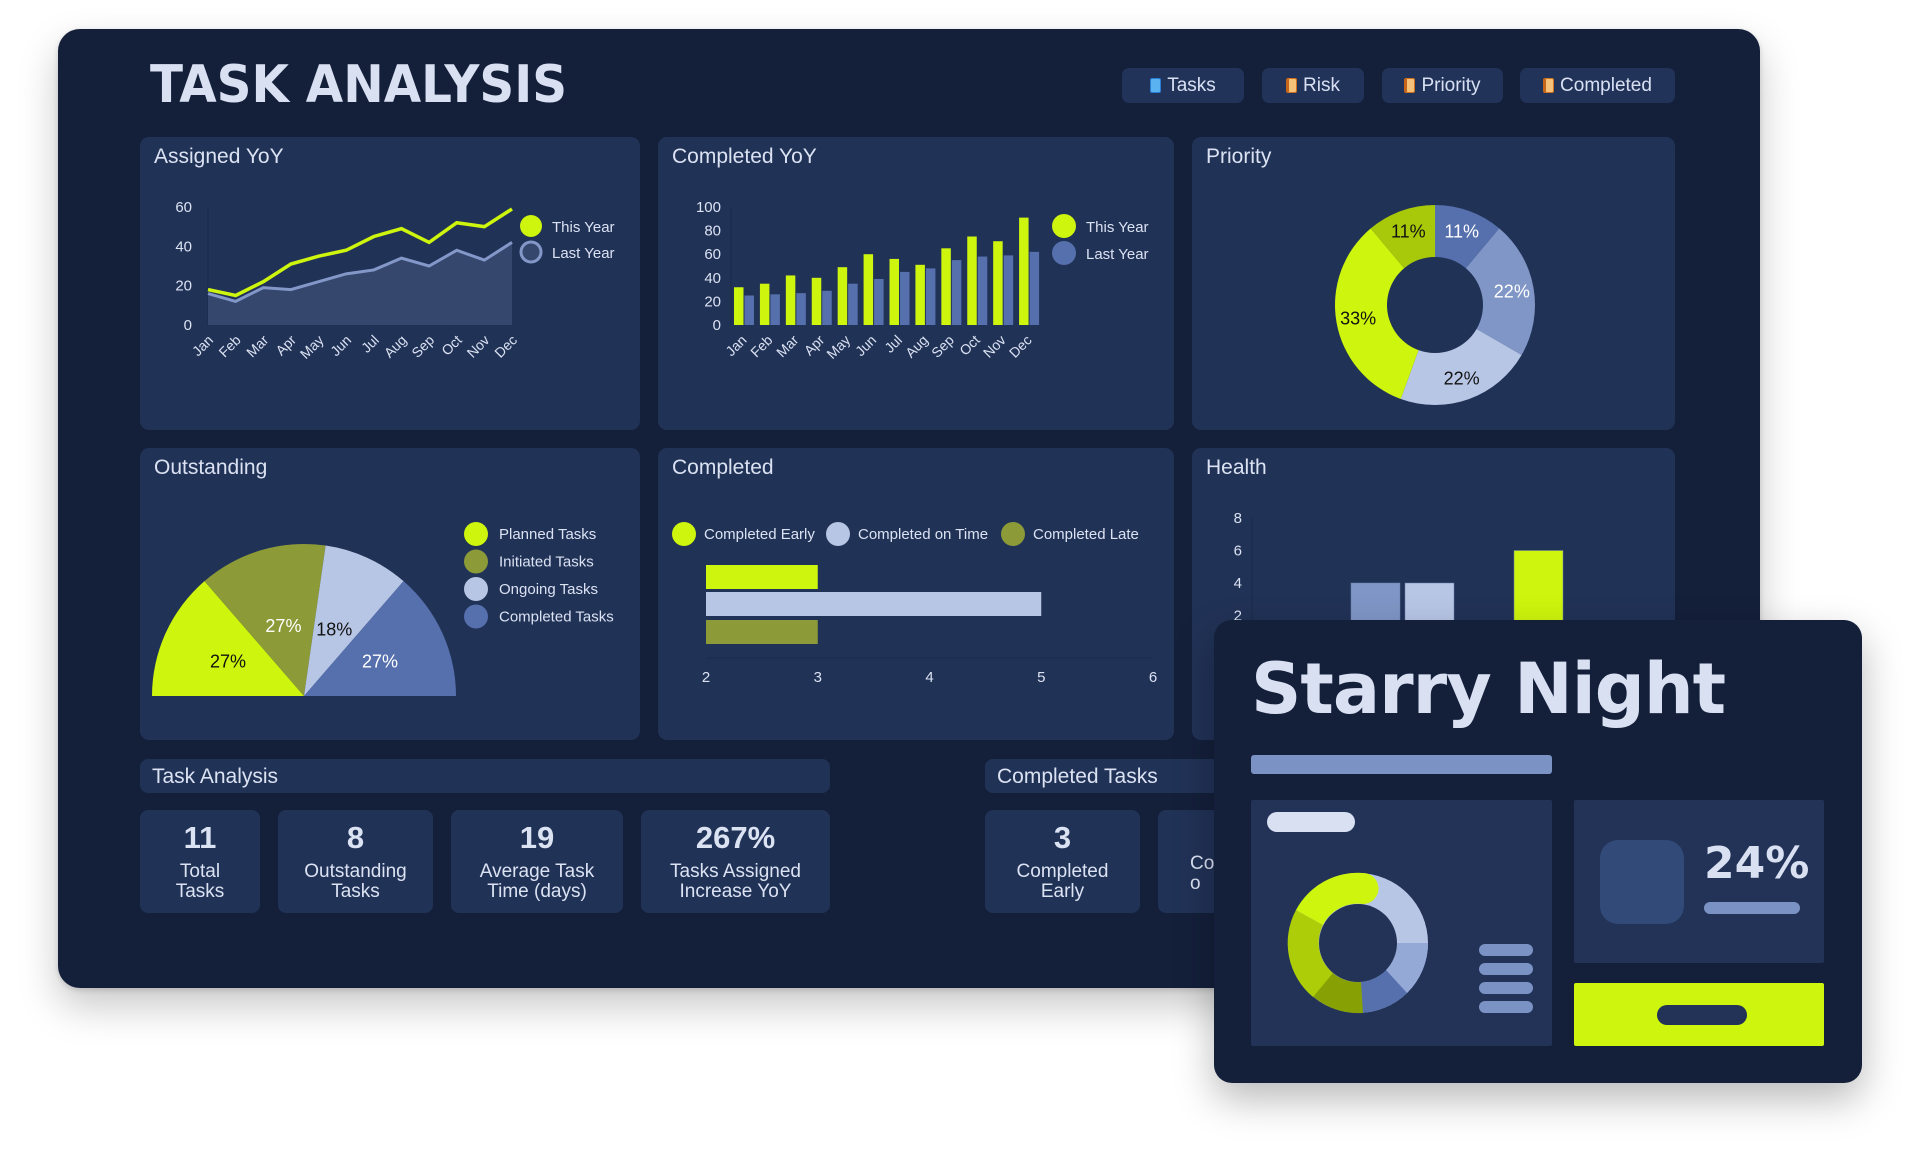 The height and width of the screenshot is (1172, 1920). Describe the element at coordinates (1752, 908) in the screenshot. I see `theme-preview-percent-caption` at that location.